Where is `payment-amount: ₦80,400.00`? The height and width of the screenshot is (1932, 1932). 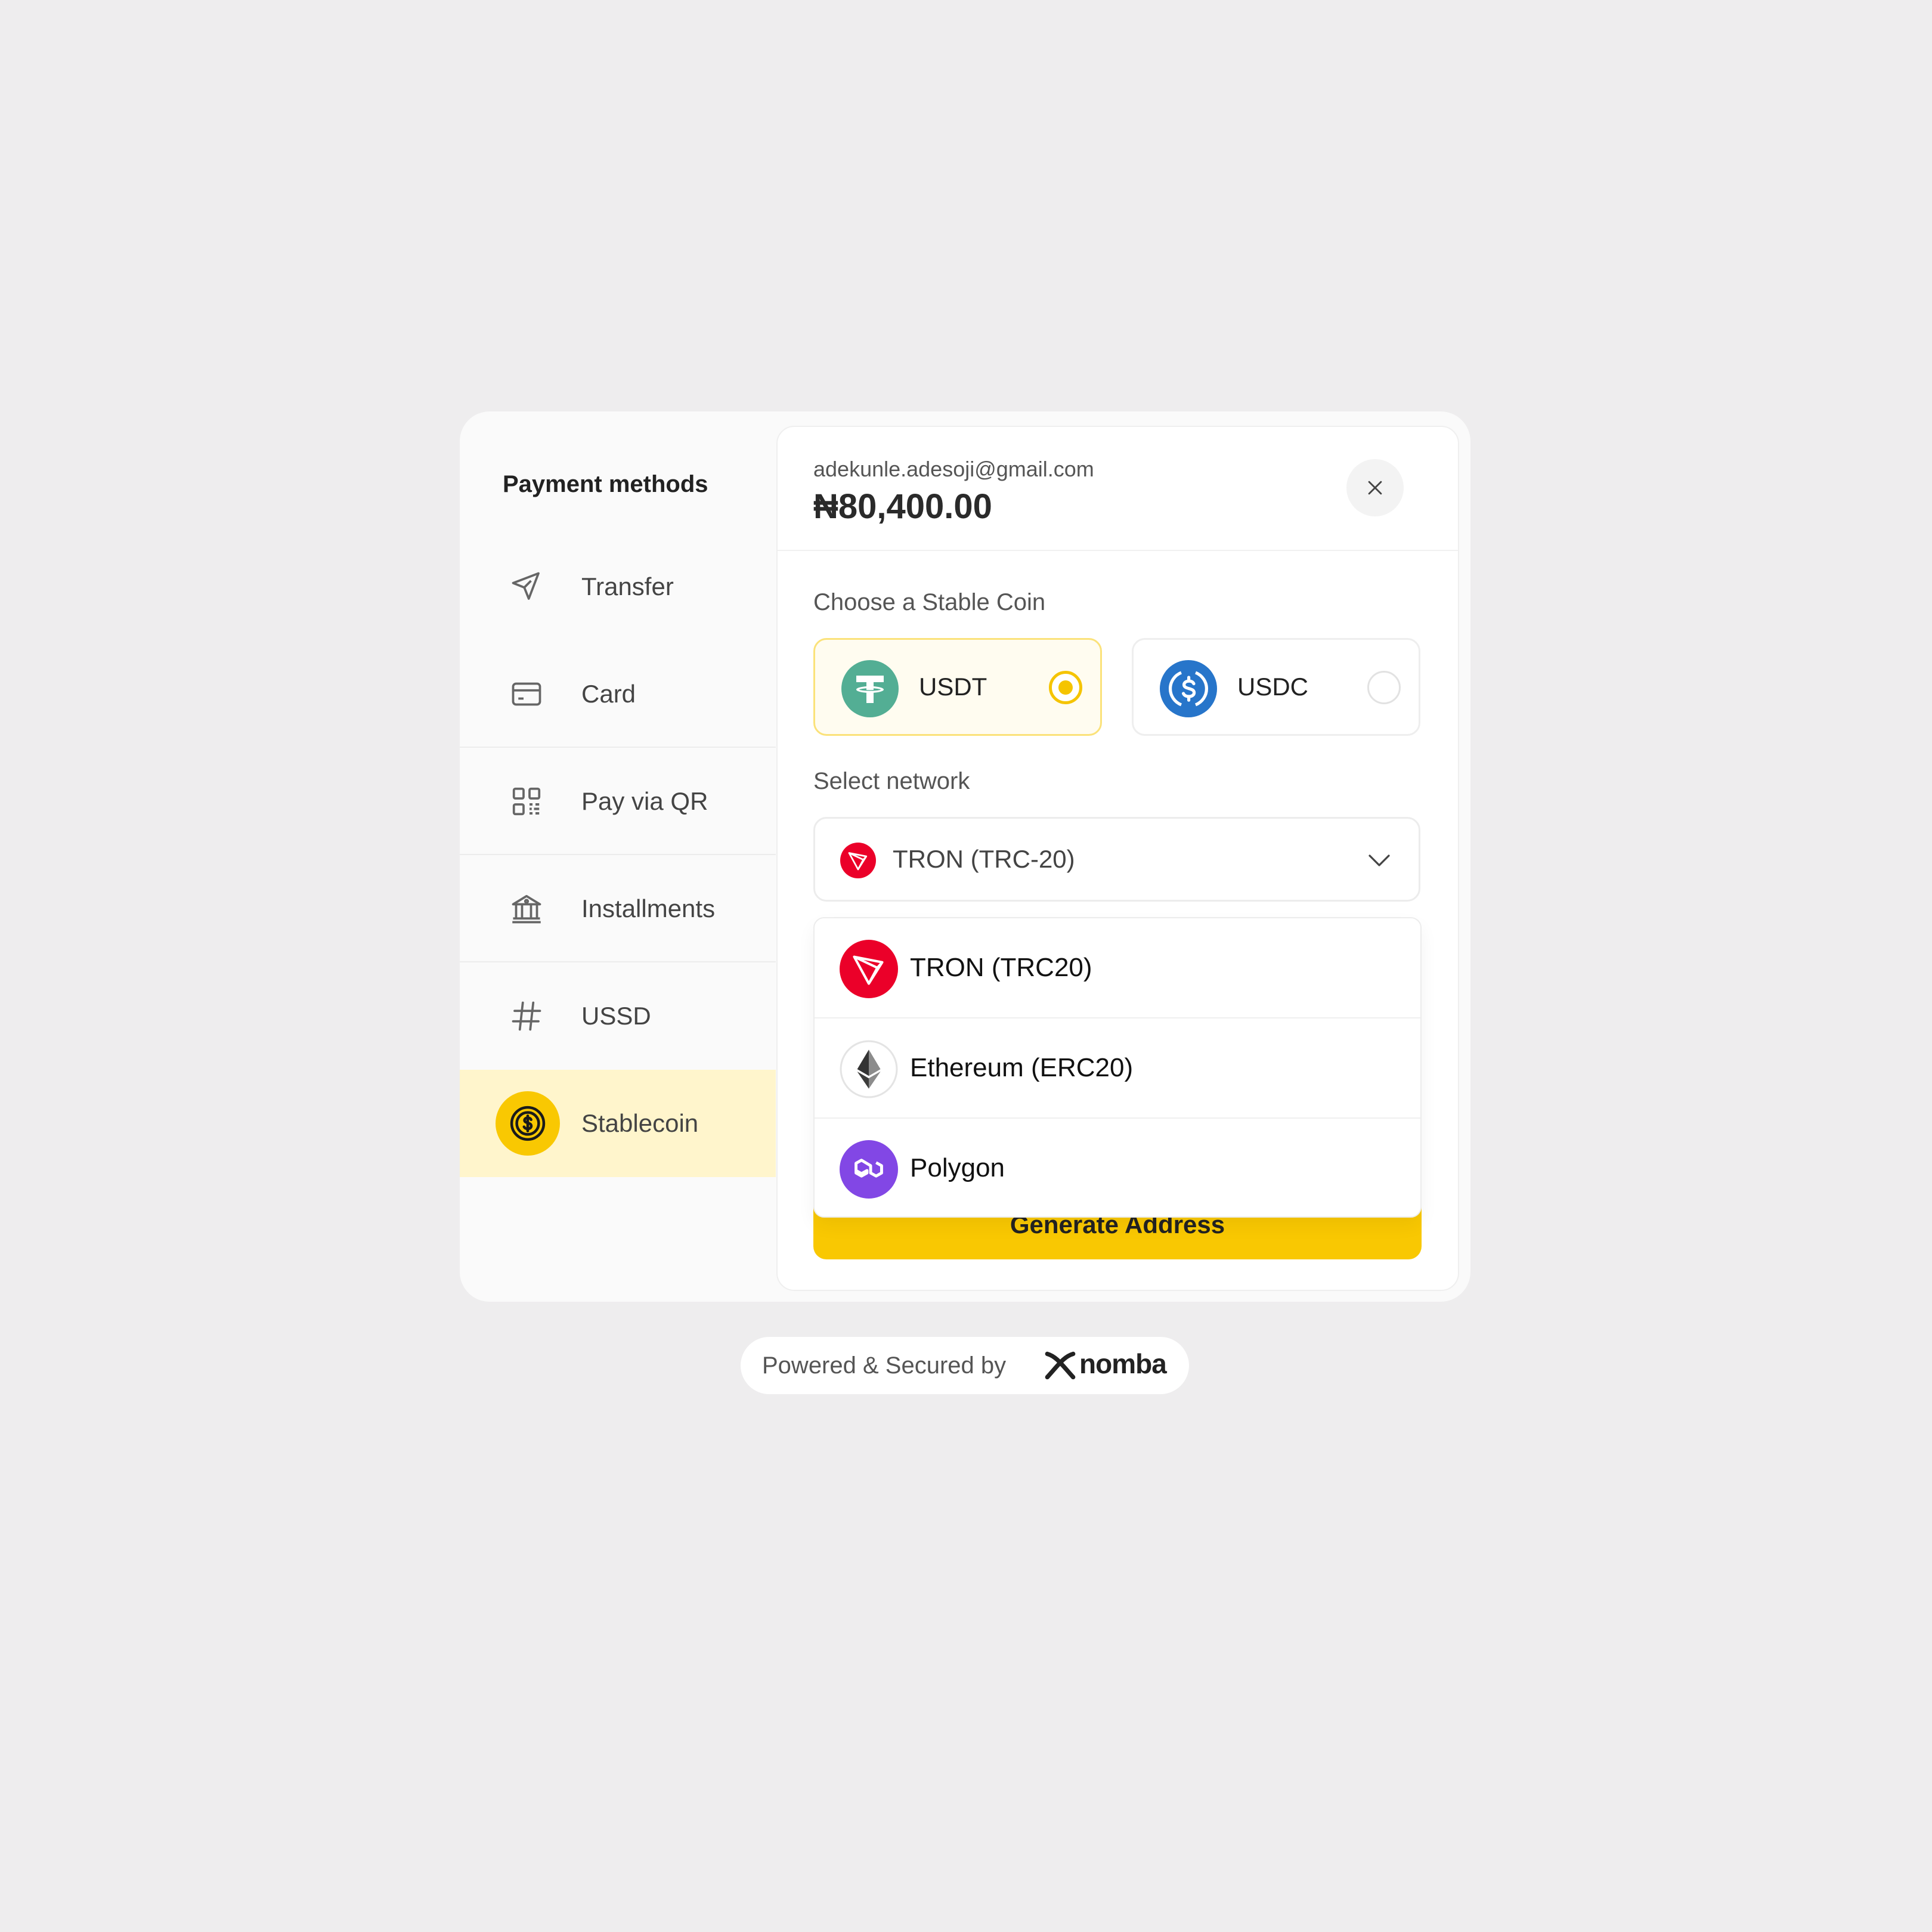
payment-amount: ₦80,400.00 is located at coordinates (903, 507).